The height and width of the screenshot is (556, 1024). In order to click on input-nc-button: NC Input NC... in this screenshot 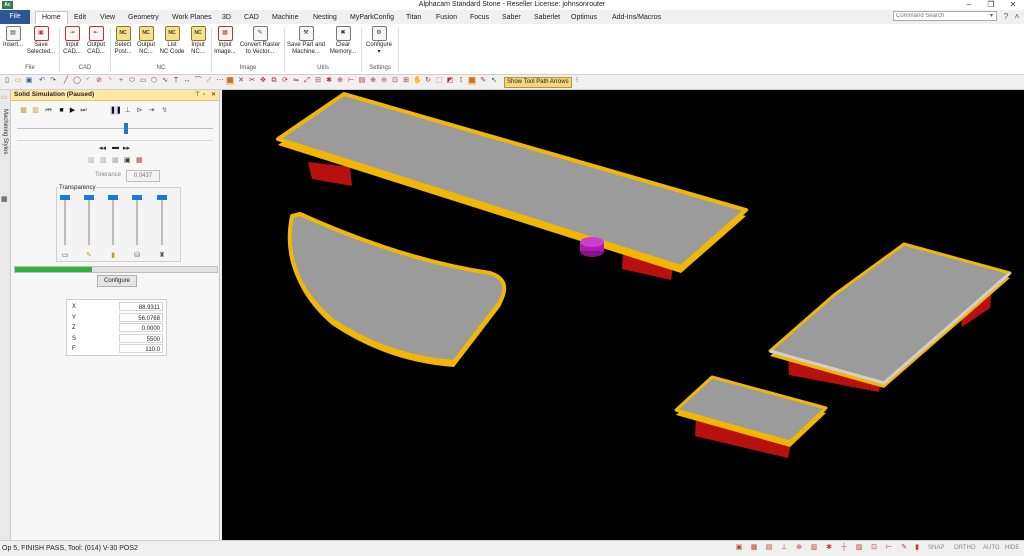, I will do `click(198, 41)`.